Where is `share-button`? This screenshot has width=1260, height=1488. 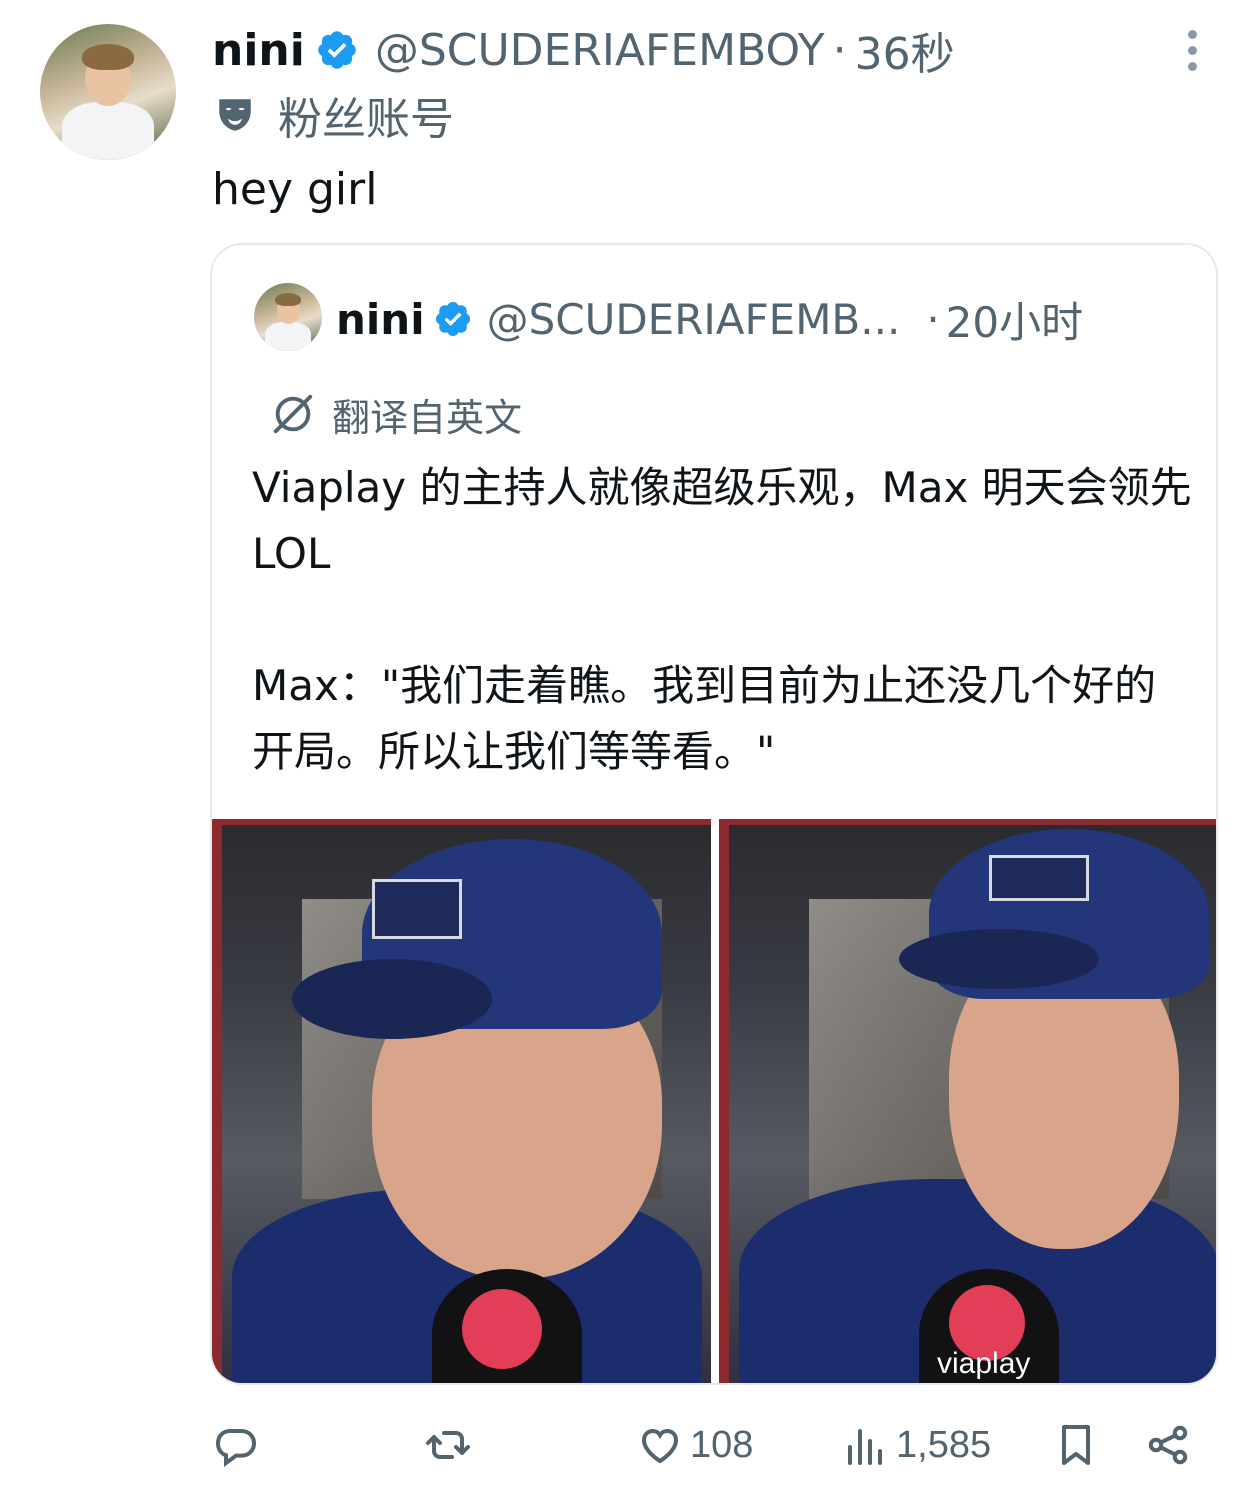
share-button is located at coordinates (1168, 1445).